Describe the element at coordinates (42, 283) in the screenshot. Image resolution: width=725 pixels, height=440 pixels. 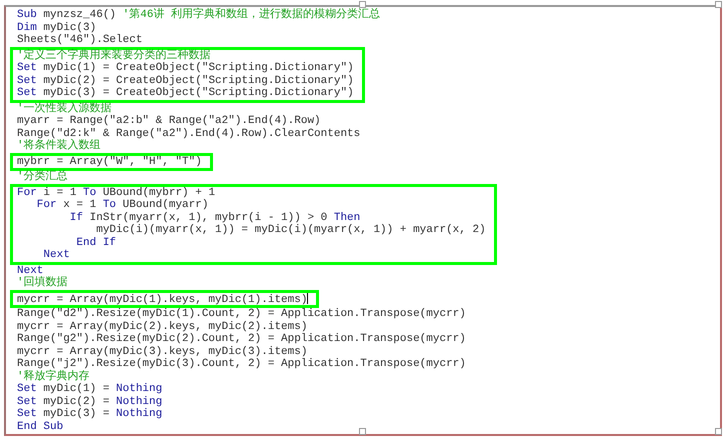
I see `code-line: '回填数据` at that location.